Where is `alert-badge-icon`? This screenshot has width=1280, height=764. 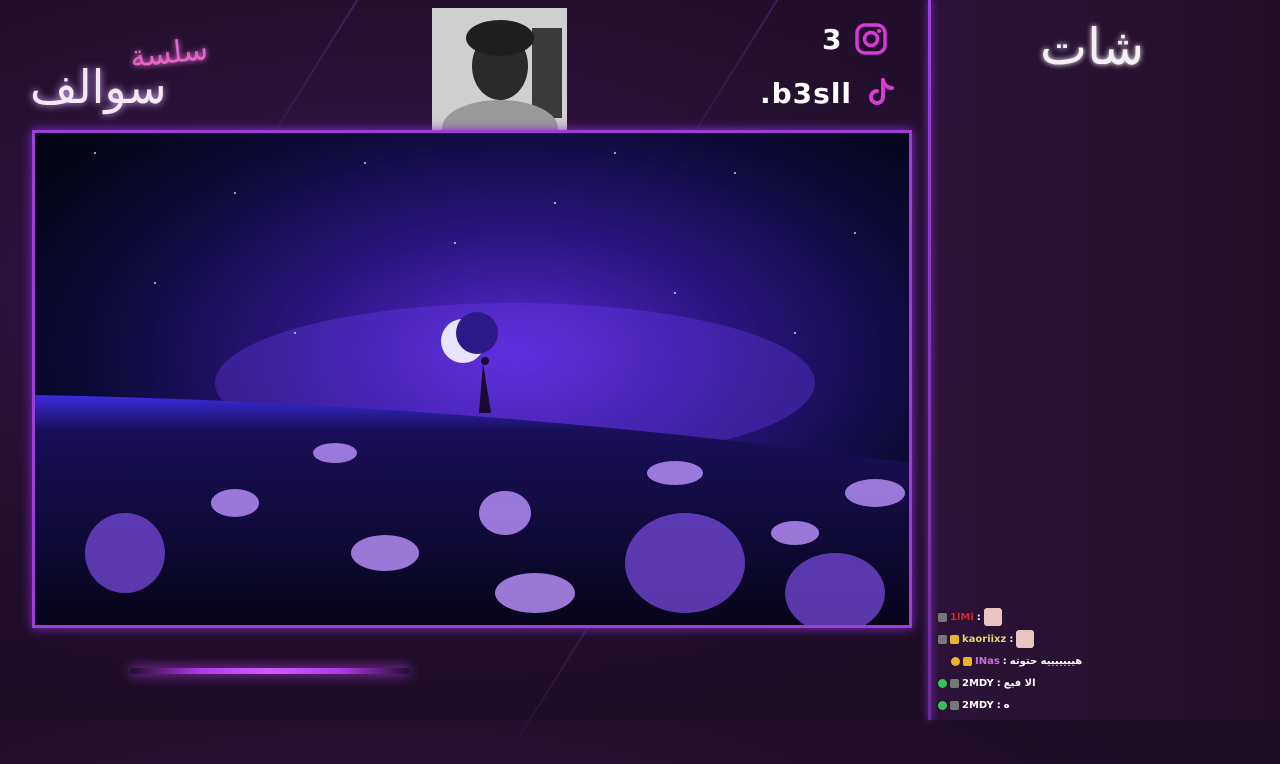
alert-badge-icon is located at coordinates (955, 661).